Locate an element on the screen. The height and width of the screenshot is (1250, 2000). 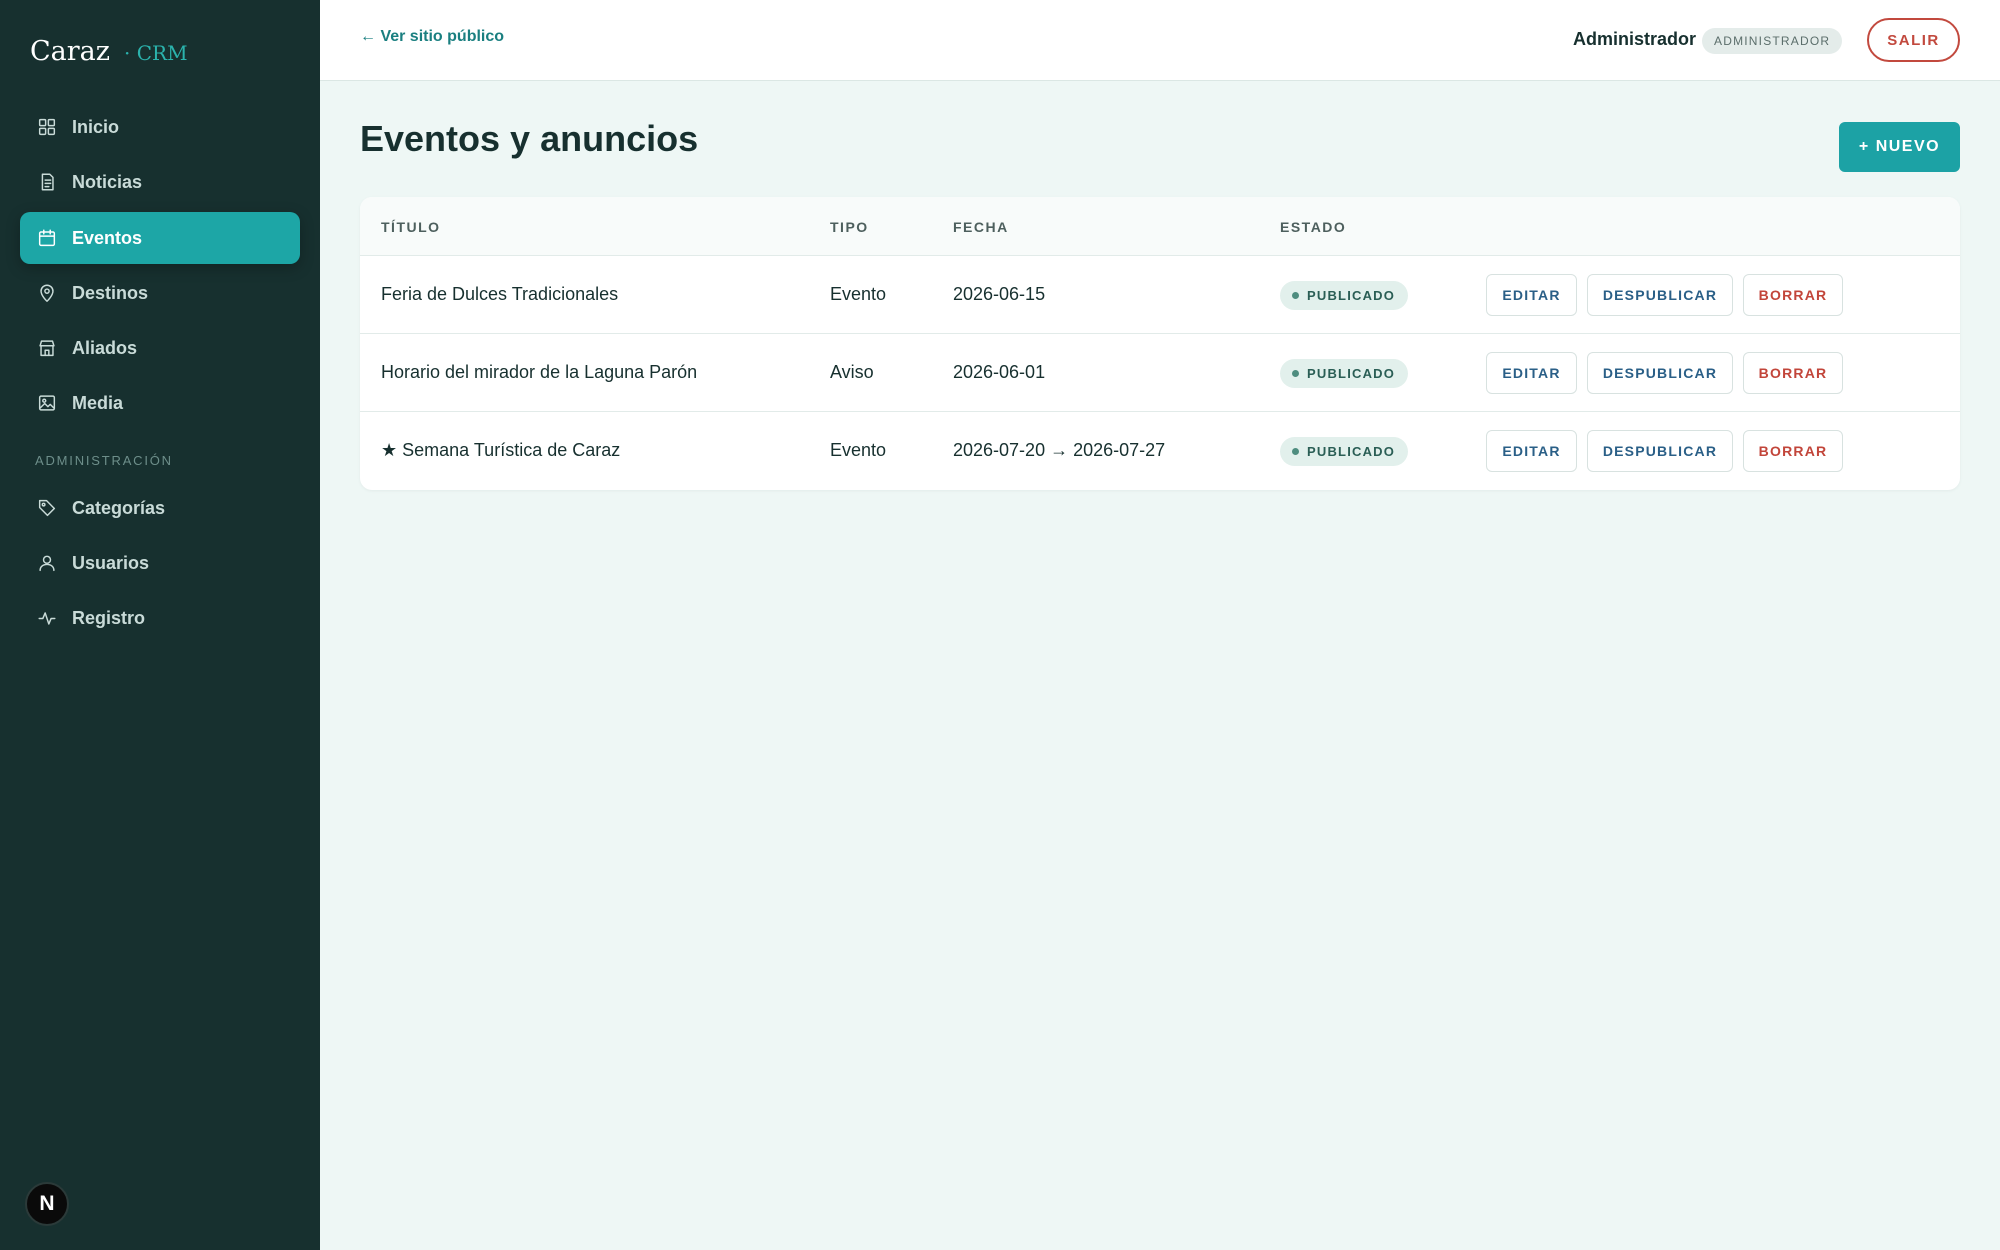
sidebar-item-eventos: Eventos is located at coordinates (160, 238).